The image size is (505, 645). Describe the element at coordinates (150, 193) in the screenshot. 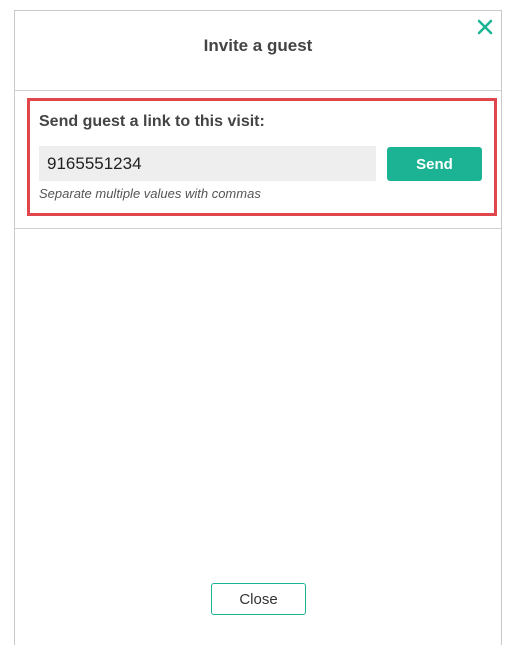

I see `input-hint: Separate multiple values with commas` at that location.